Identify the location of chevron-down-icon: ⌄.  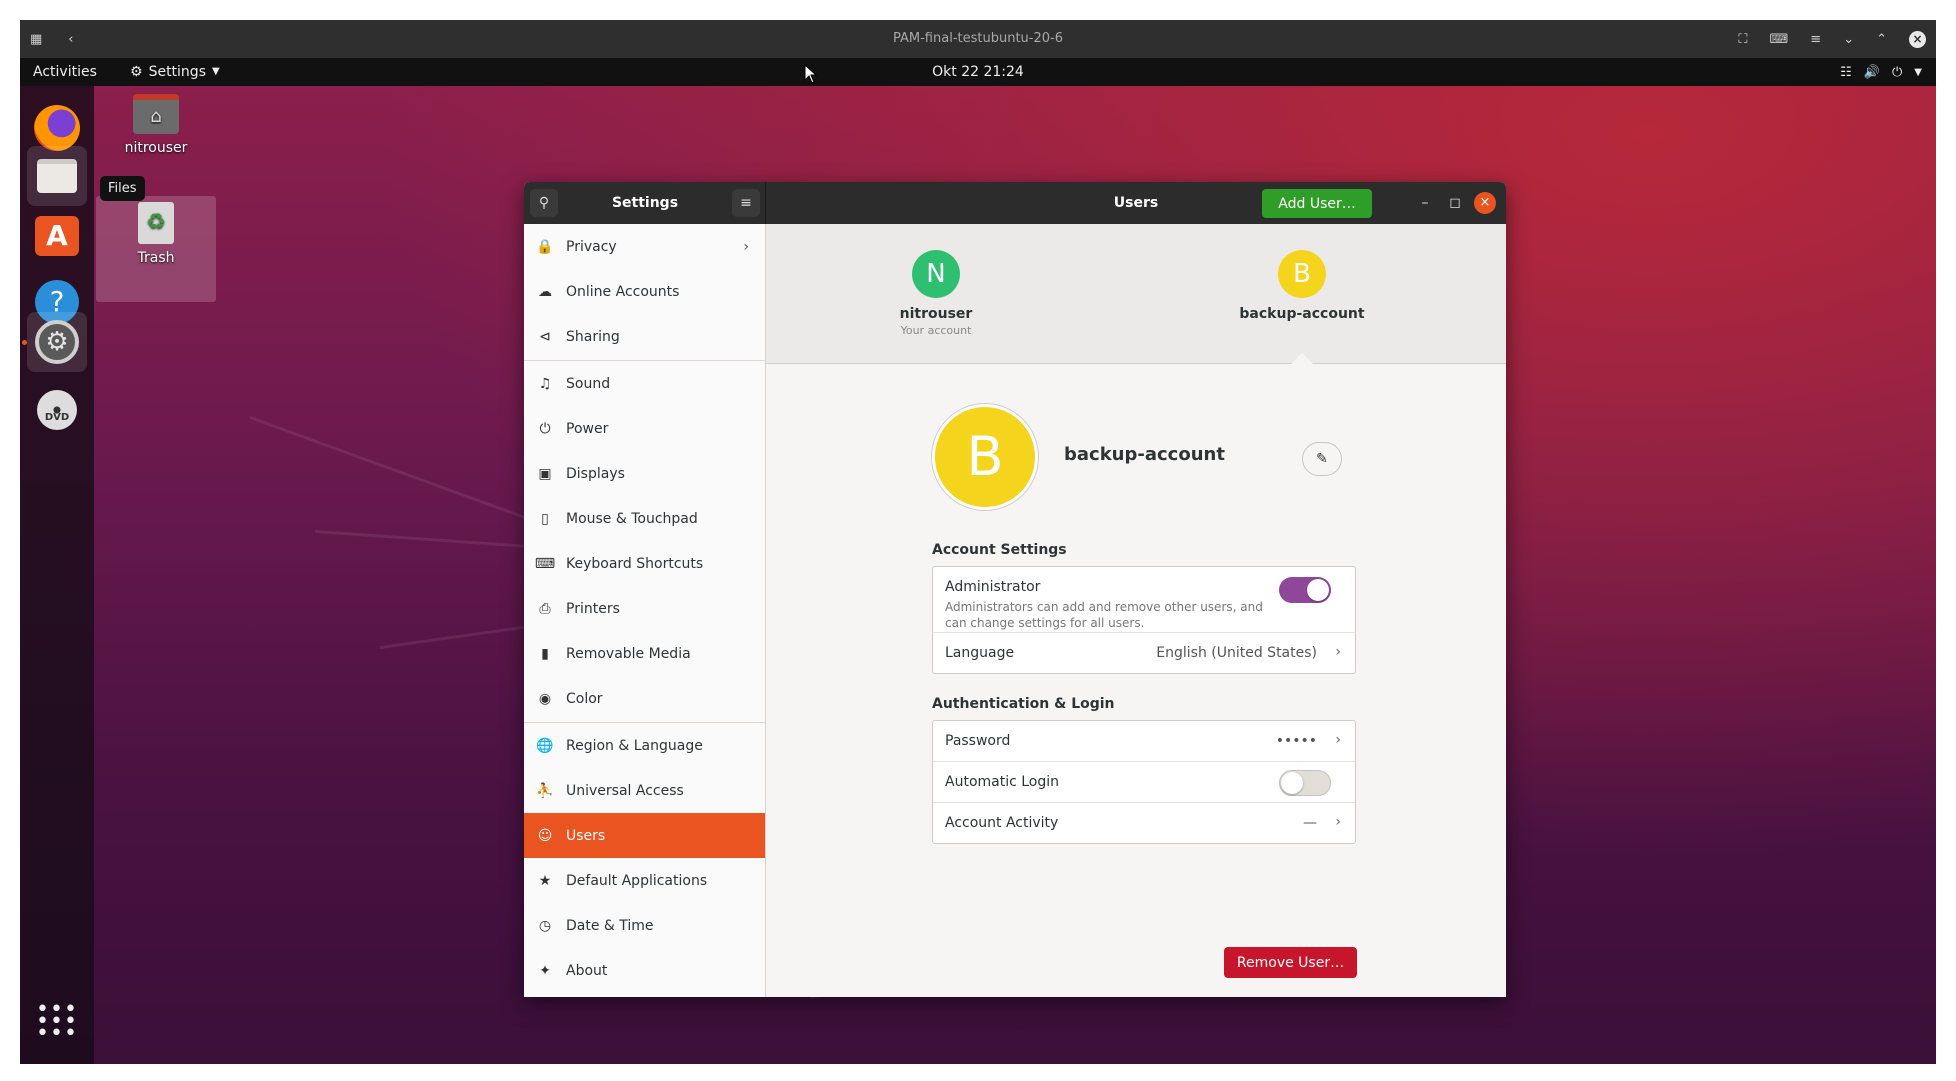
(1848, 39).